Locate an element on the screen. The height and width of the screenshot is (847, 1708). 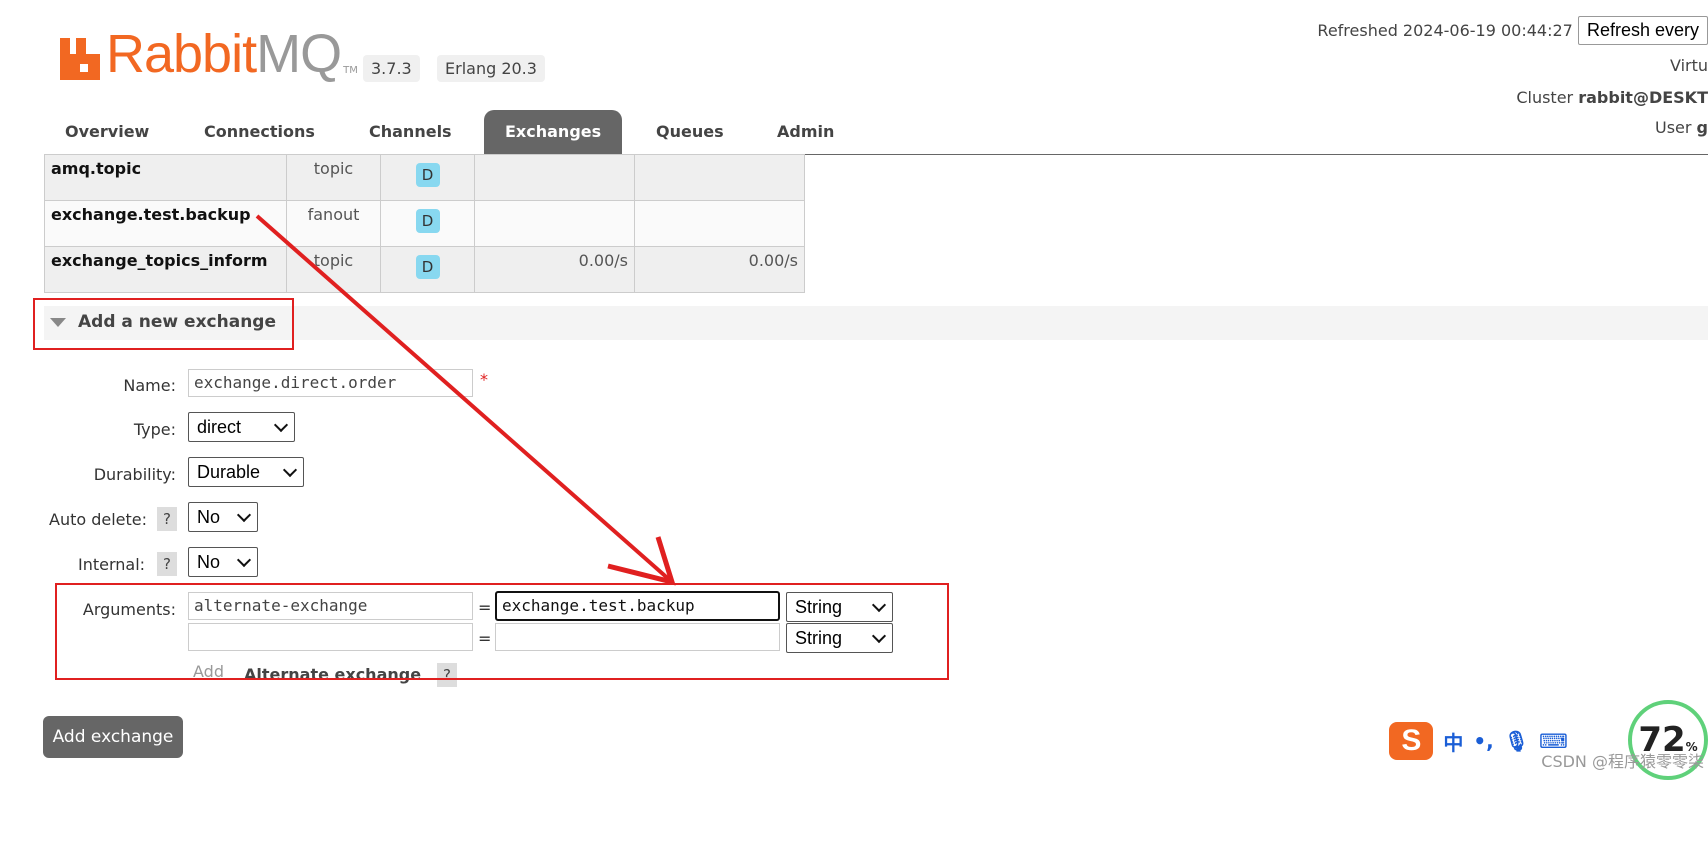
microphone-icon: 🎙 is located at coordinates (1516, 741).